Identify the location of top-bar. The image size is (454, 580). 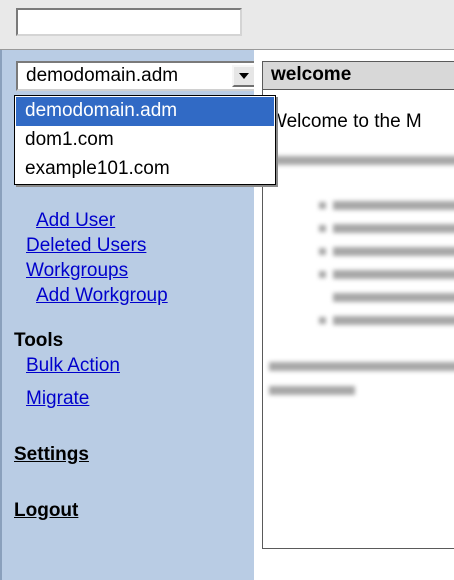
(227, 25).